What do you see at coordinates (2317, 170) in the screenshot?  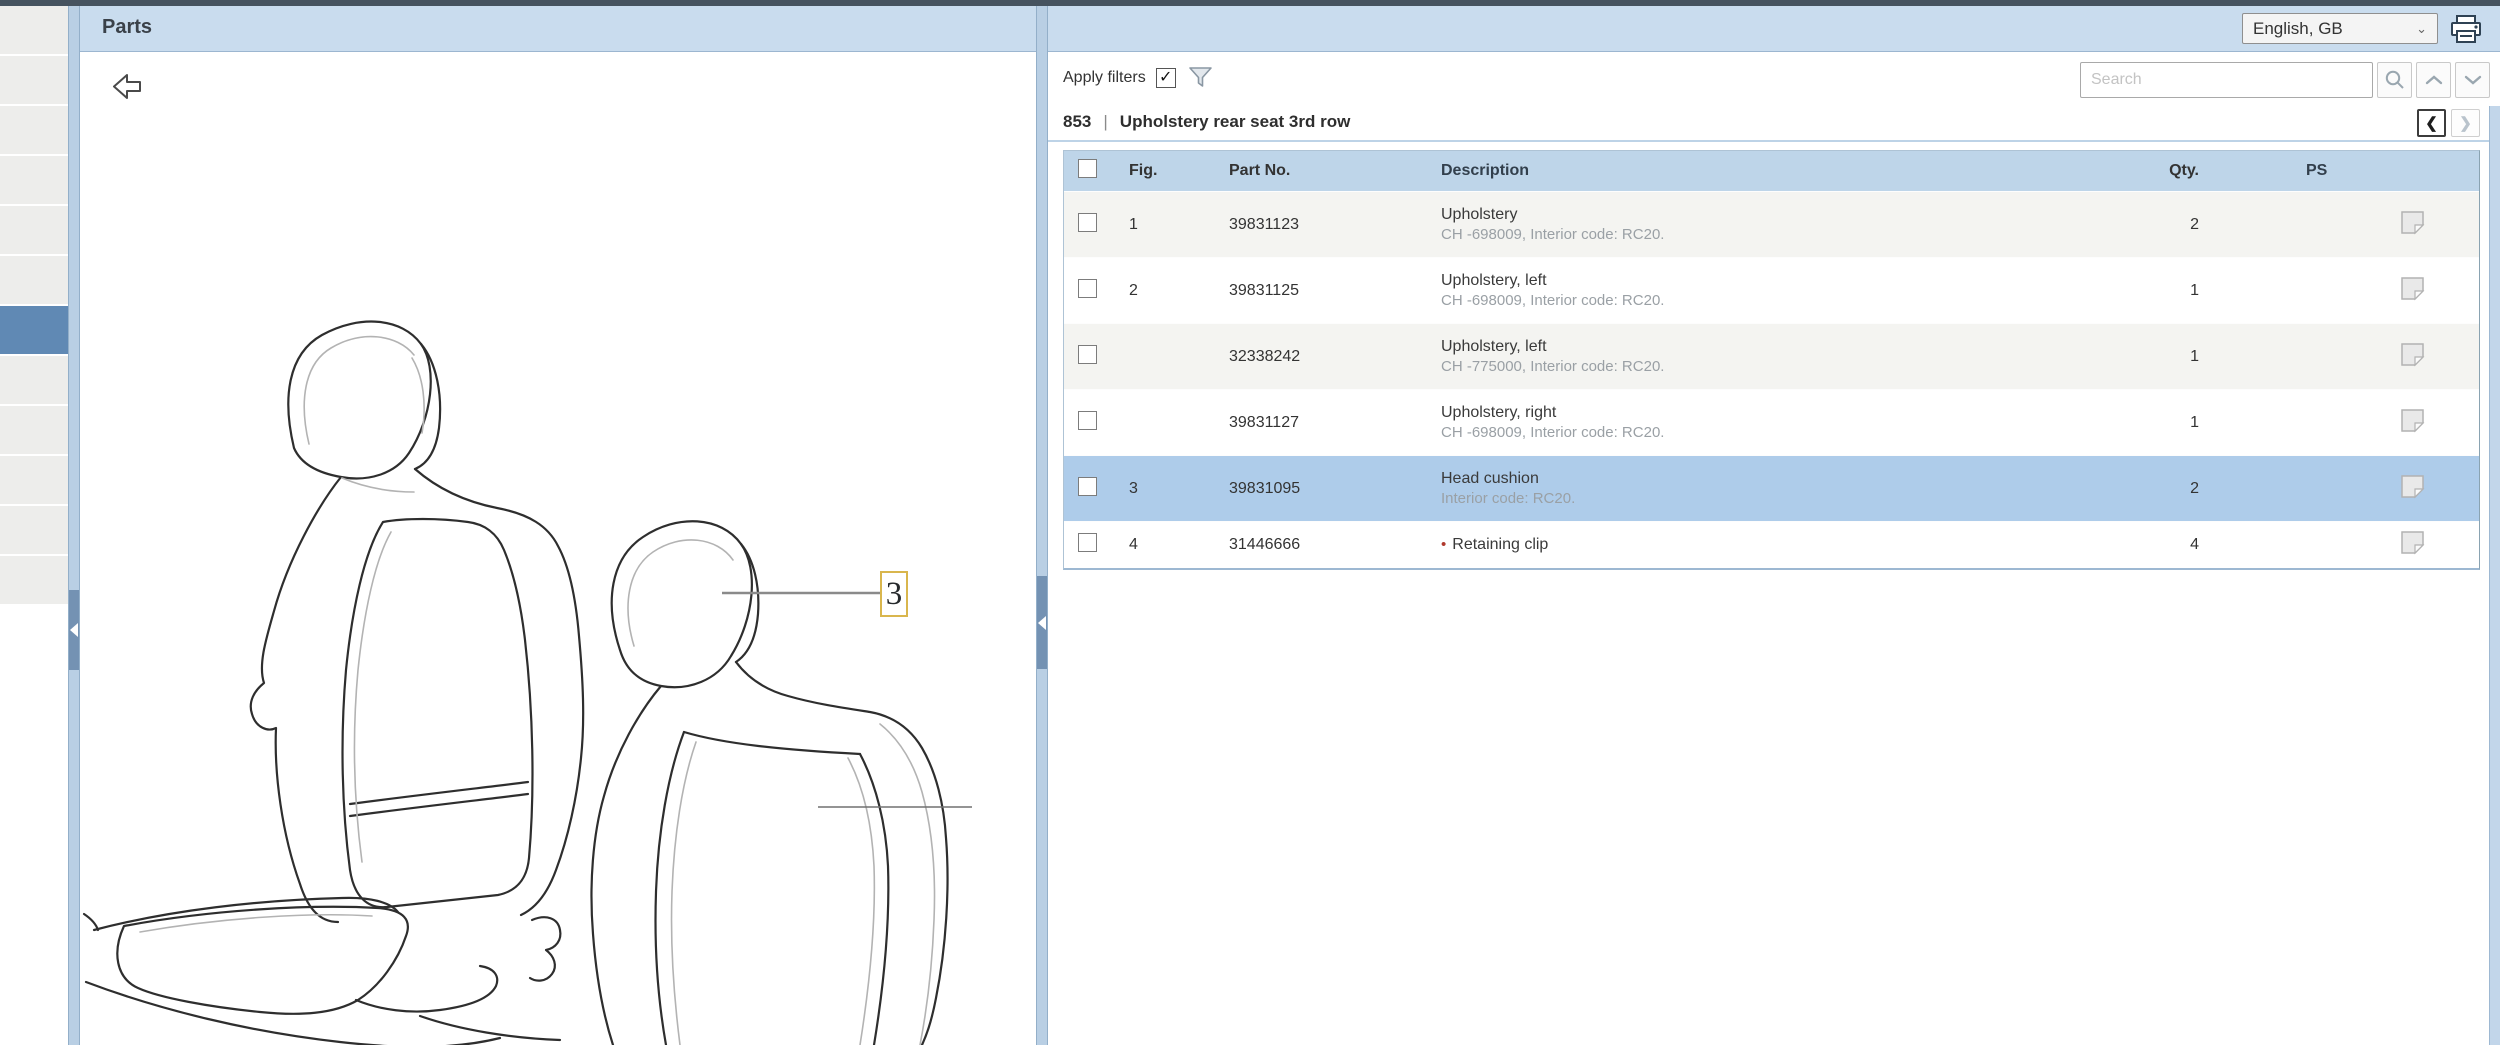 I see `column-header-ps: PS` at bounding box center [2317, 170].